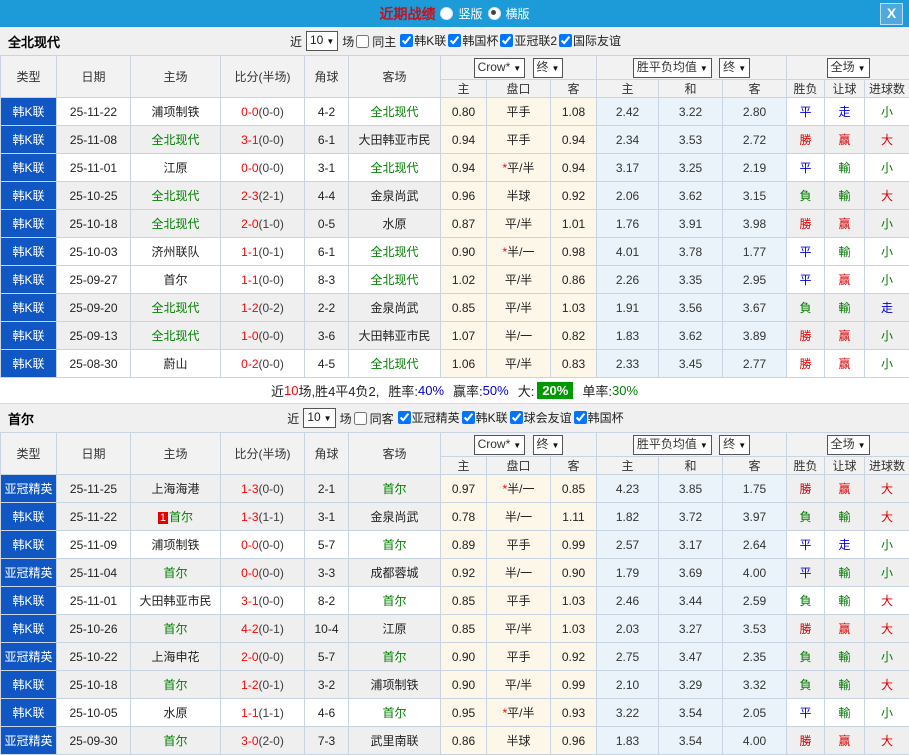 This screenshot has height=755, width=909. Describe the element at coordinates (327, 713) in the screenshot. I see `corners-cell: 4-6` at that location.